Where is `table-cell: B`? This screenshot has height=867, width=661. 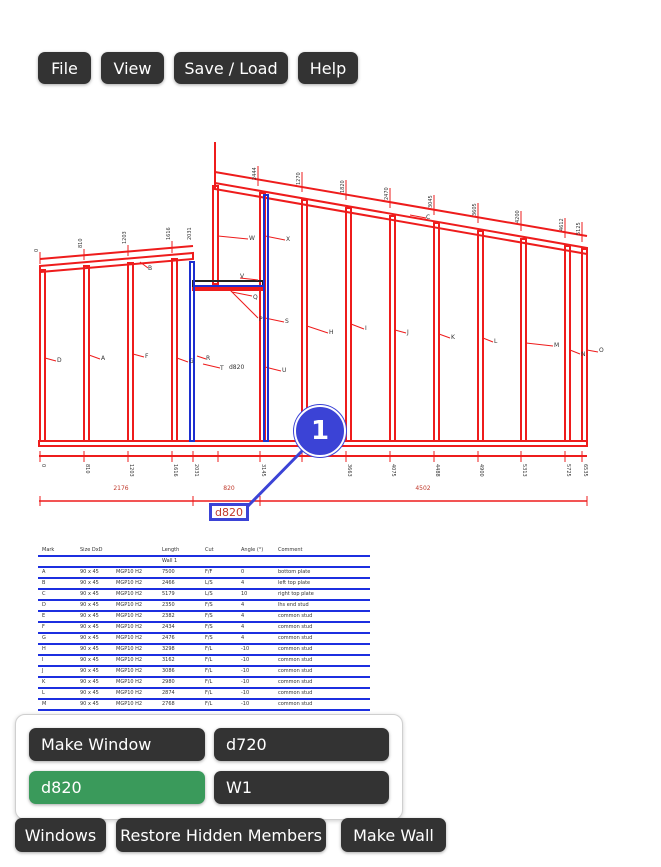
table-cell: B is located at coordinates (44, 583).